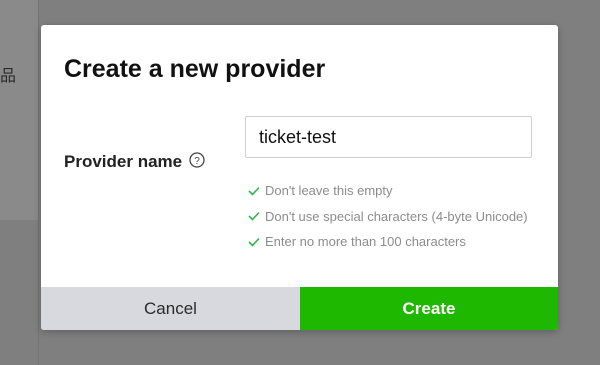 The image size is (600, 365). What do you see at coordinates (365, 242) in the screenshot?
I see `validation-rule-text: Enter no more than 100 characters` at bounding box center [365, 242].